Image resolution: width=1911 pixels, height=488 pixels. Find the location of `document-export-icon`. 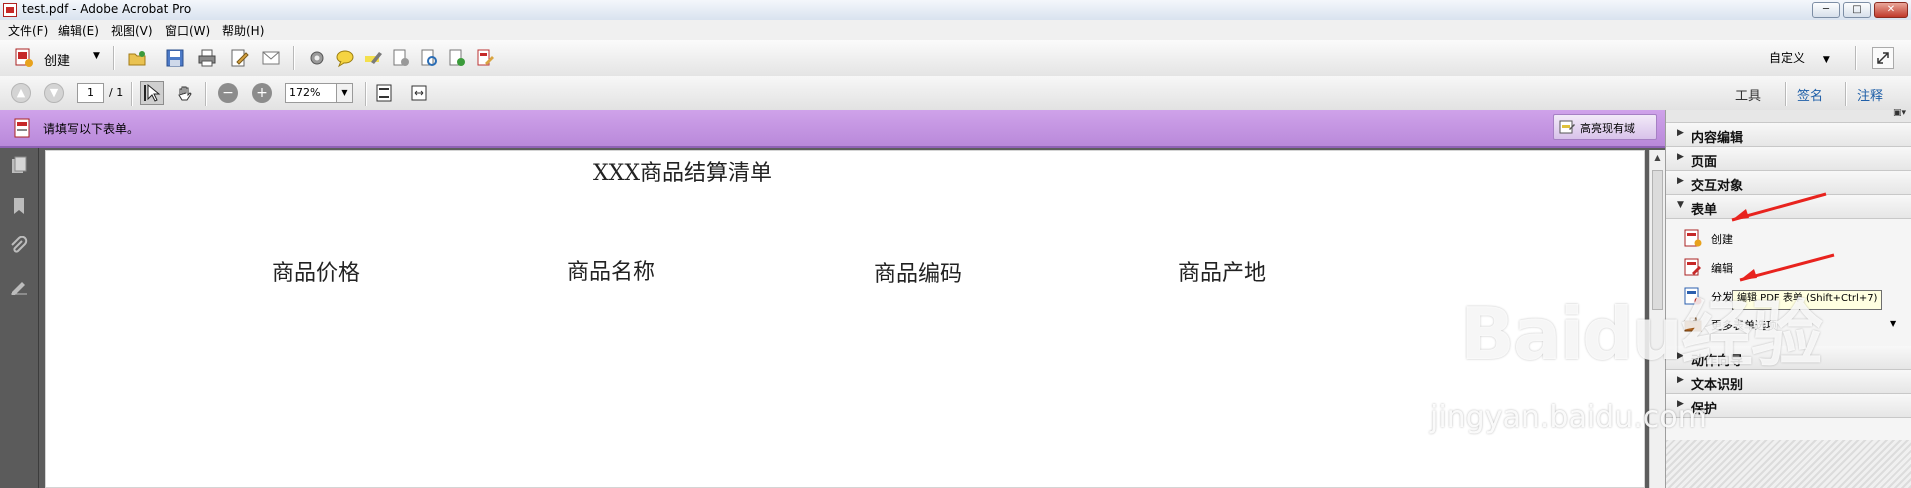

document-export-icon is located at coordinates (457, 58).